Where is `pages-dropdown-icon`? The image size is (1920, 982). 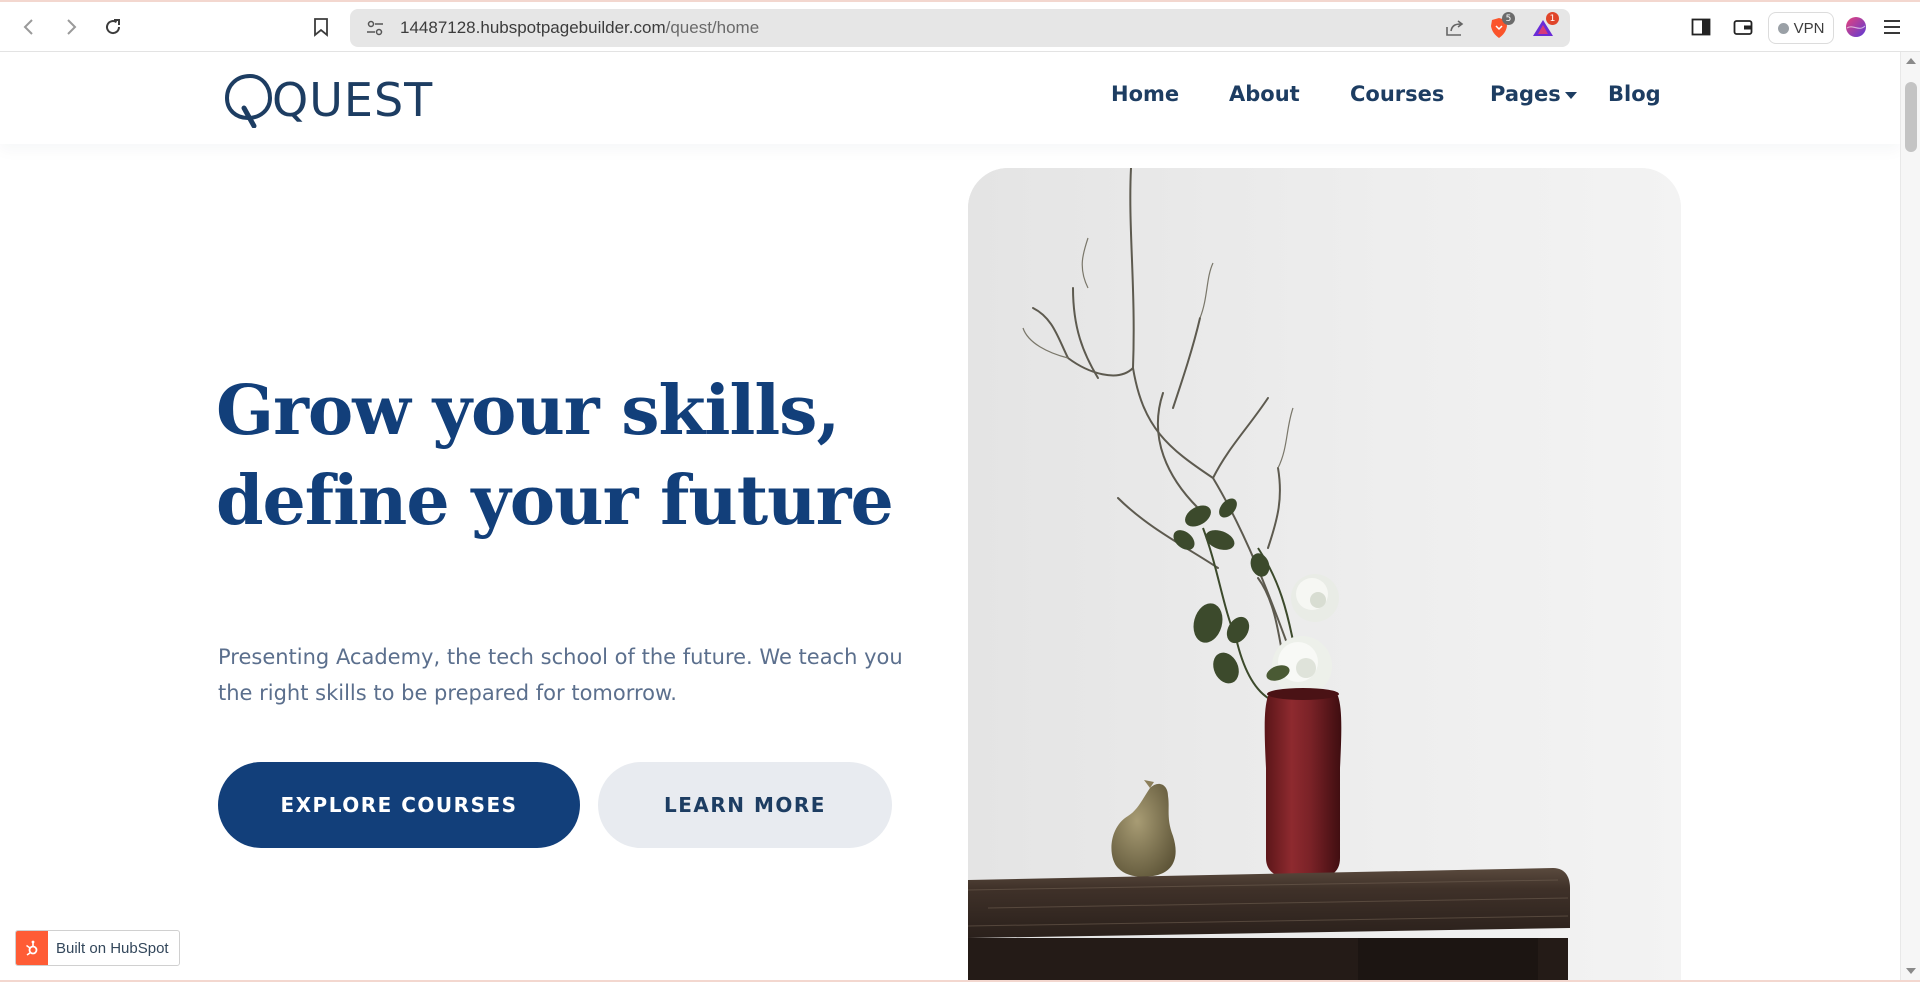 pages-dropdown-icon is located at coordinates (1571, 95).